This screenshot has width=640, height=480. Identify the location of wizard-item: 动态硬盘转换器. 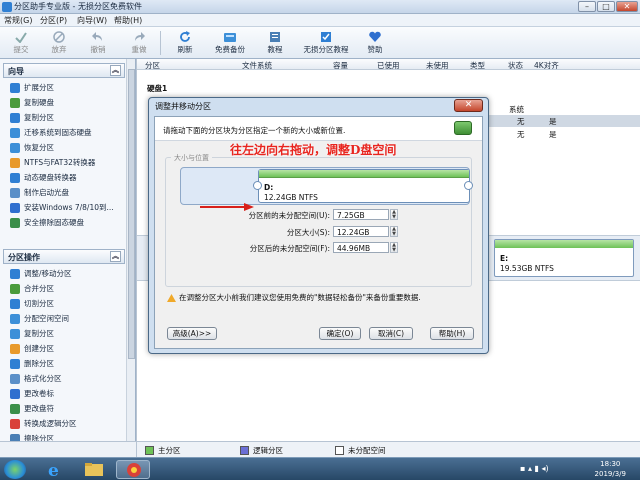
(43, 179).